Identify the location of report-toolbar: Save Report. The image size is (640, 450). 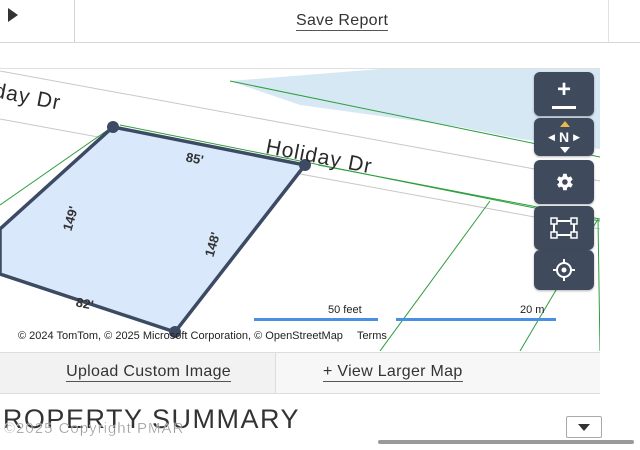
(320, 21).